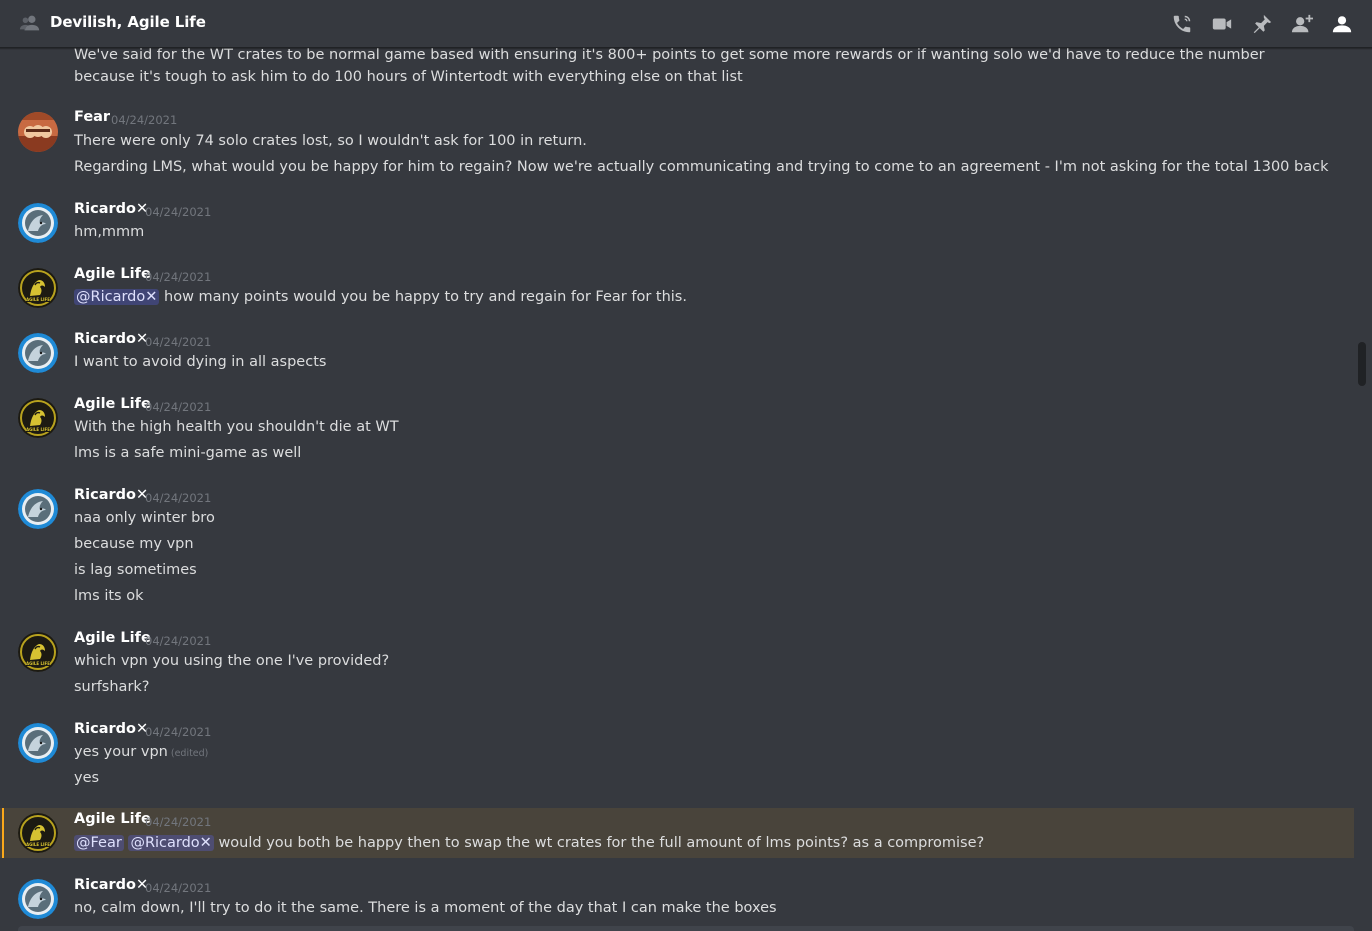  What do you see at coordinates (92, 117) in the screenshot?
I see `message-author: Fear` at bounding box center [92, 117].